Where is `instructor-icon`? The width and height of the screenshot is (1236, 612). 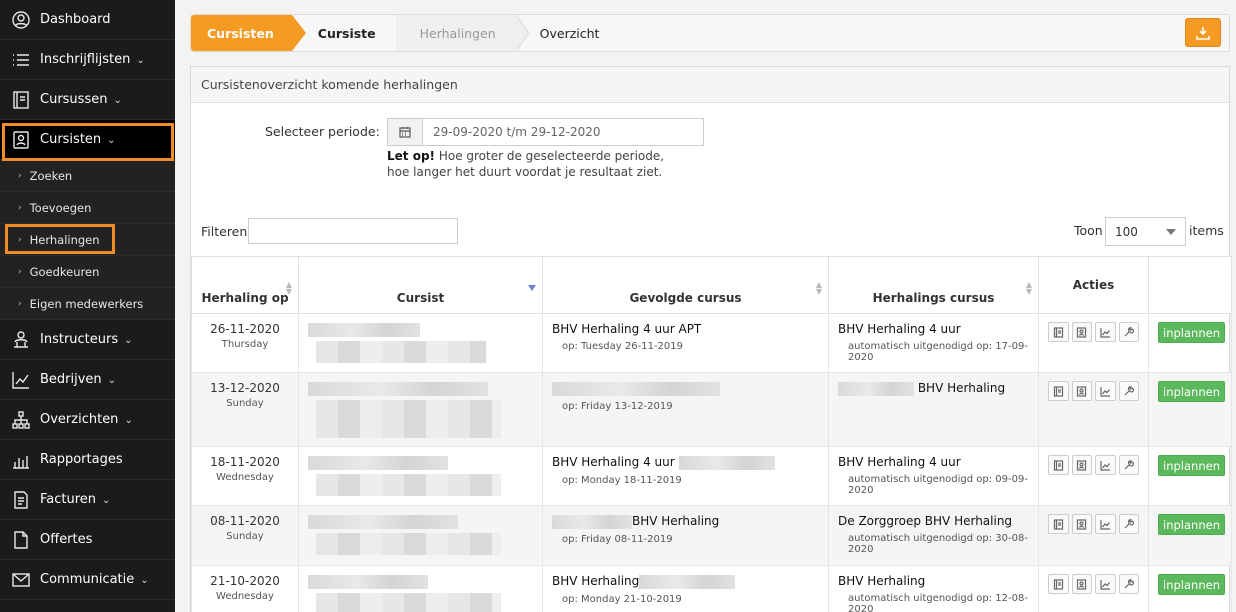 instructor-icon is located at coordinates (21, 340).